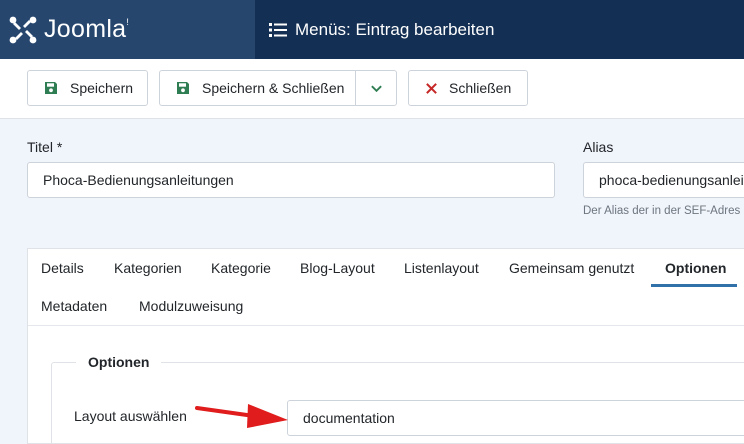  I want to click on save-close-button: Speichern & Schließen, so click(278, 88).